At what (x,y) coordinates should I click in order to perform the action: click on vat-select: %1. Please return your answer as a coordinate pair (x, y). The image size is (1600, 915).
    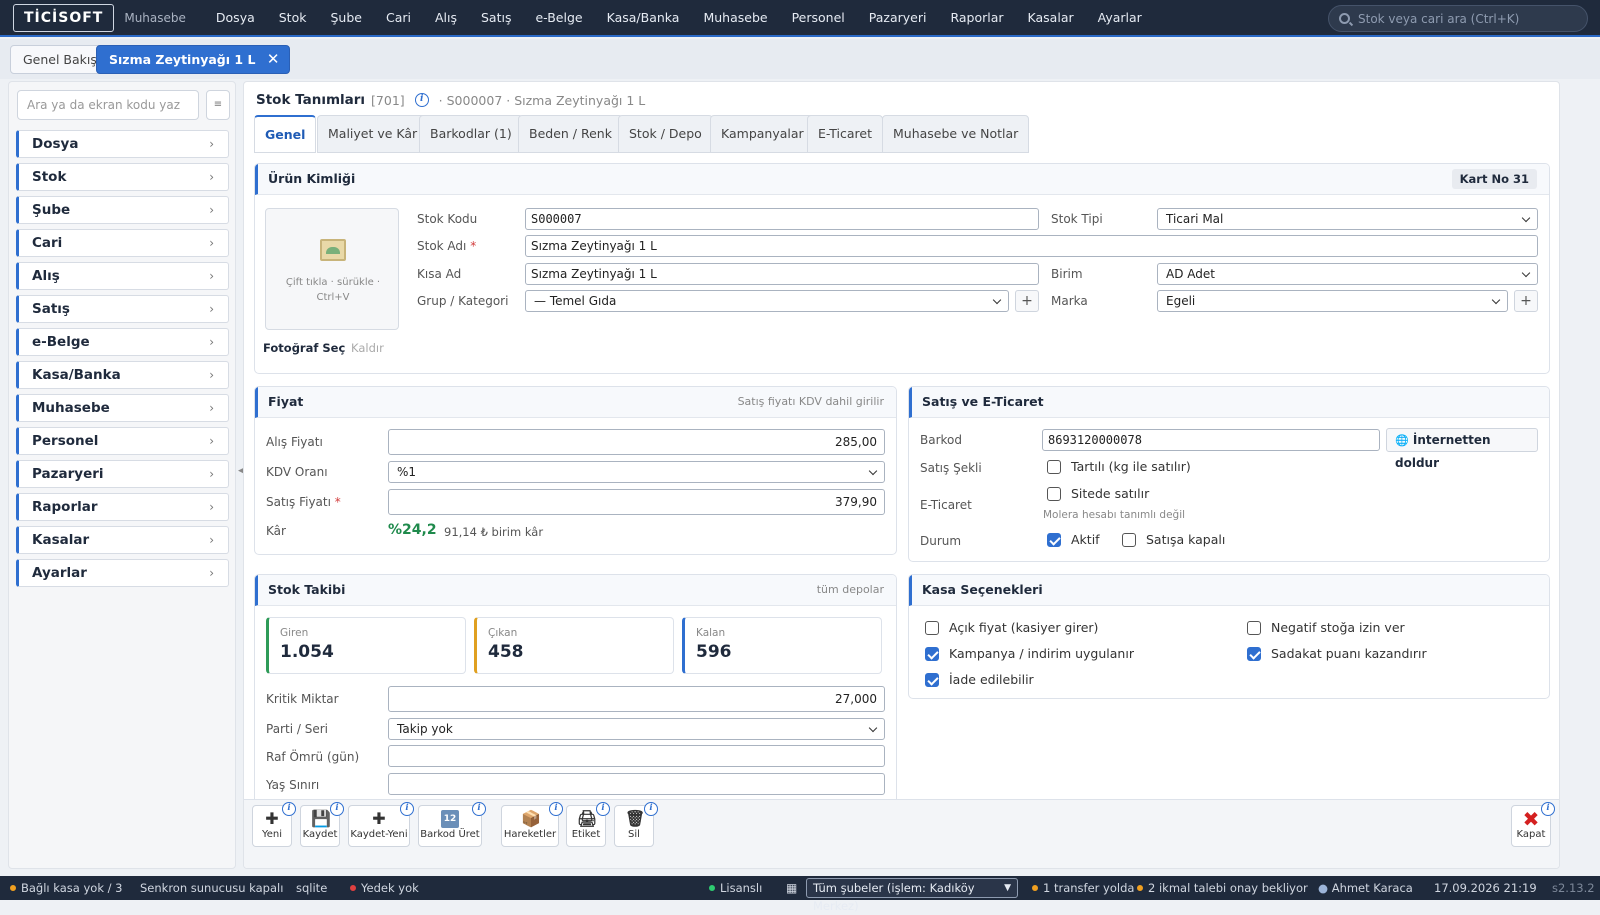
    Looking at the image, I should click on (636, 472).